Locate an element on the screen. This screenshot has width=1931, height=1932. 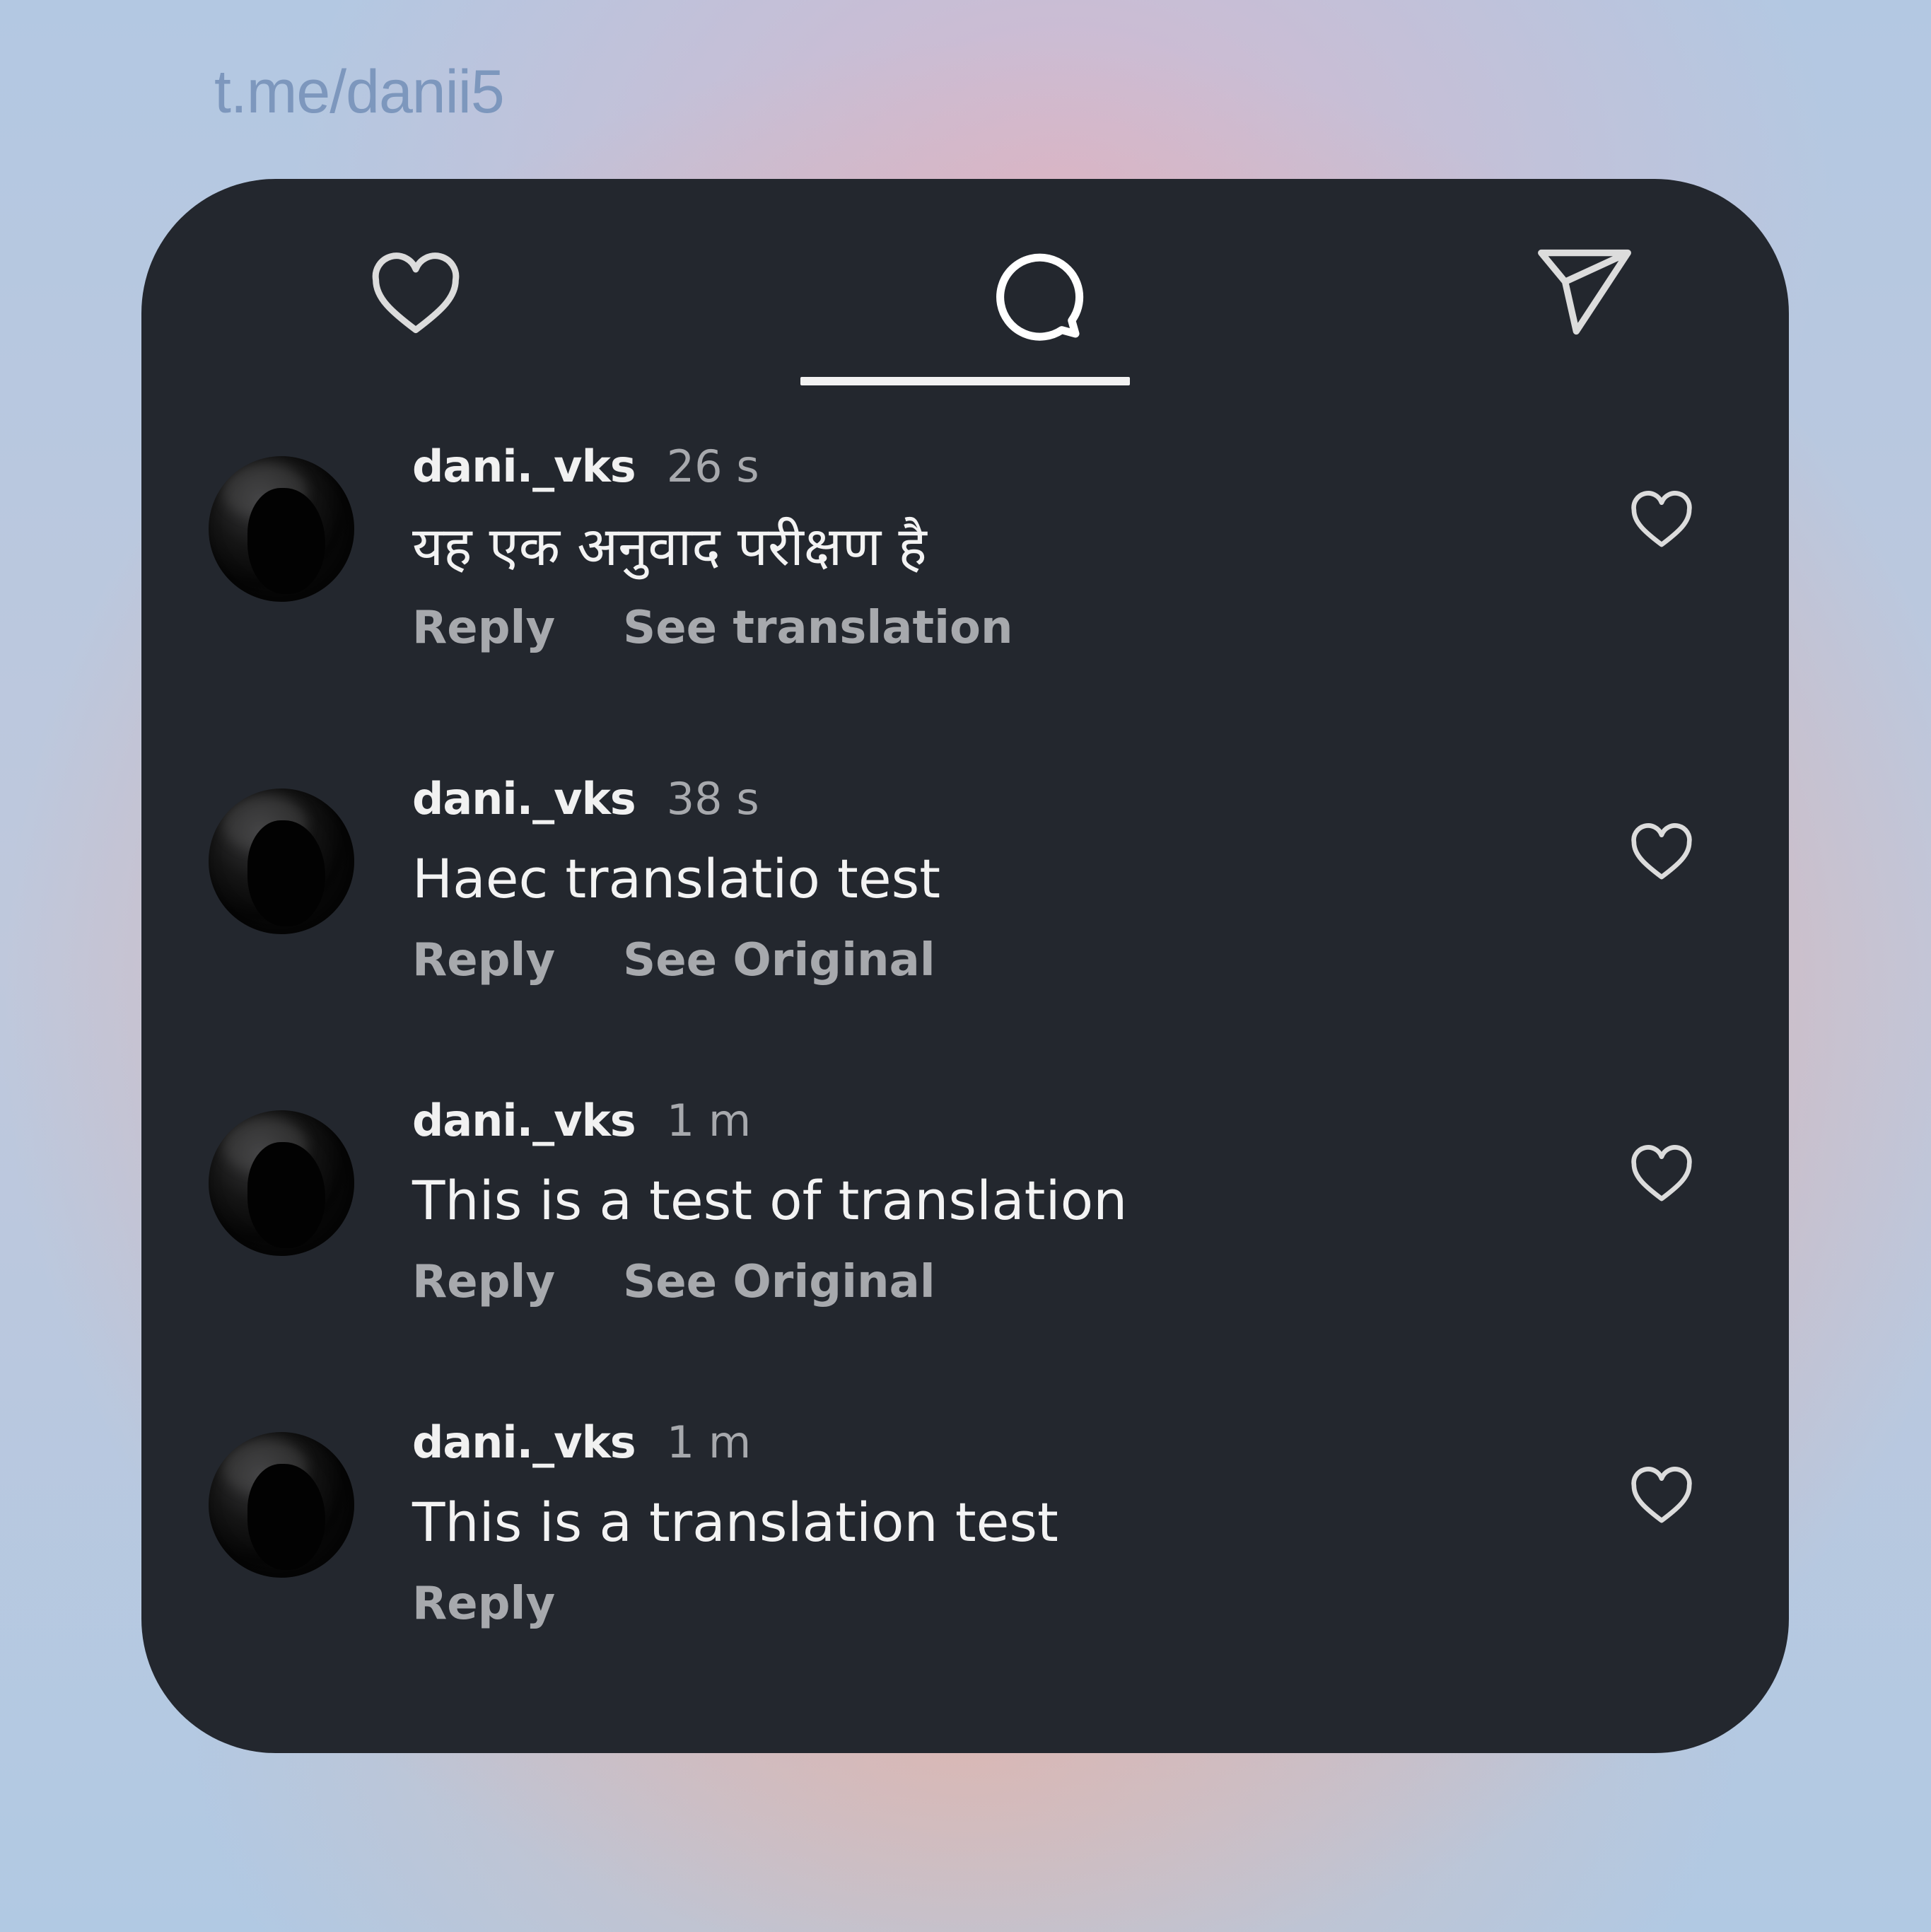
tab-shares is located at coordinates (1584, 292).